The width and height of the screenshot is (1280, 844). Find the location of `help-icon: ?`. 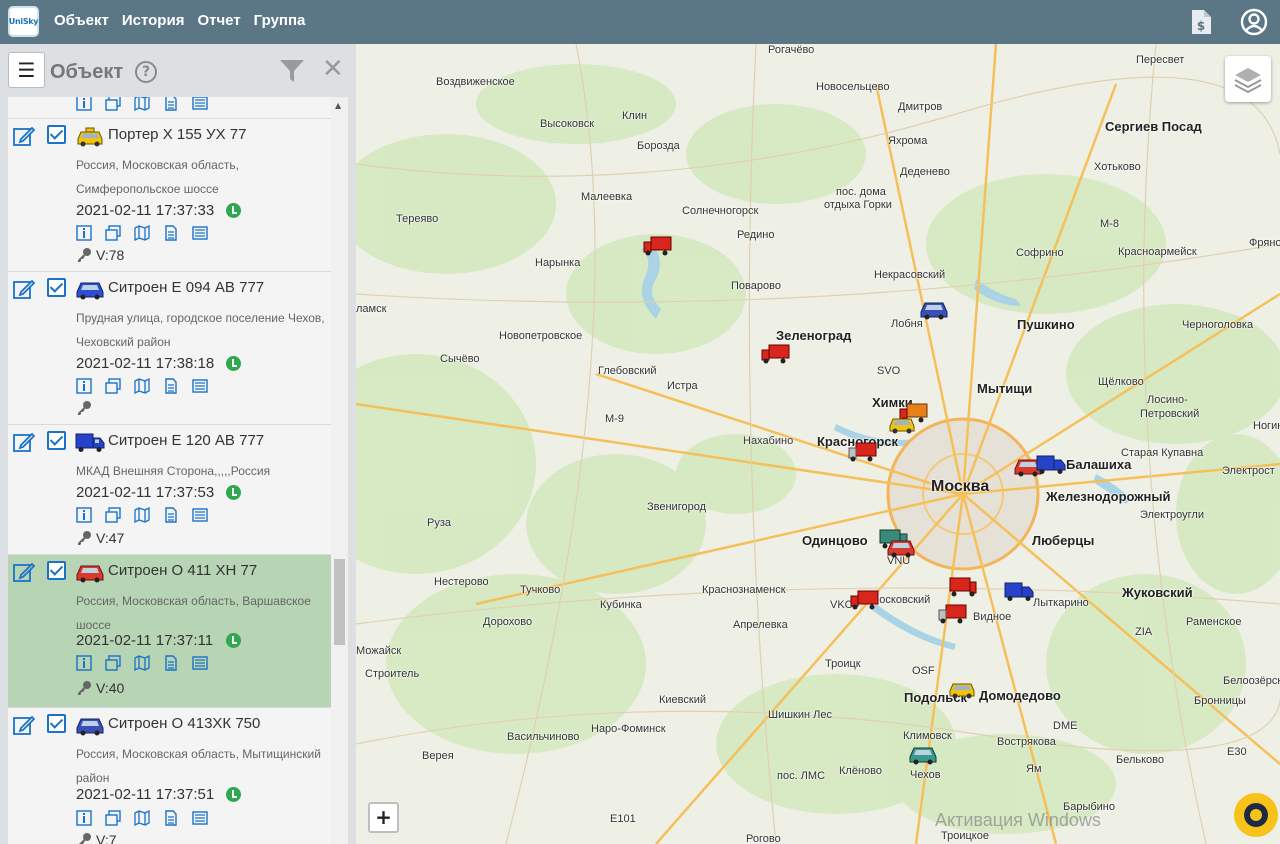

help-icon: ? is located at coordinates (146, 72).